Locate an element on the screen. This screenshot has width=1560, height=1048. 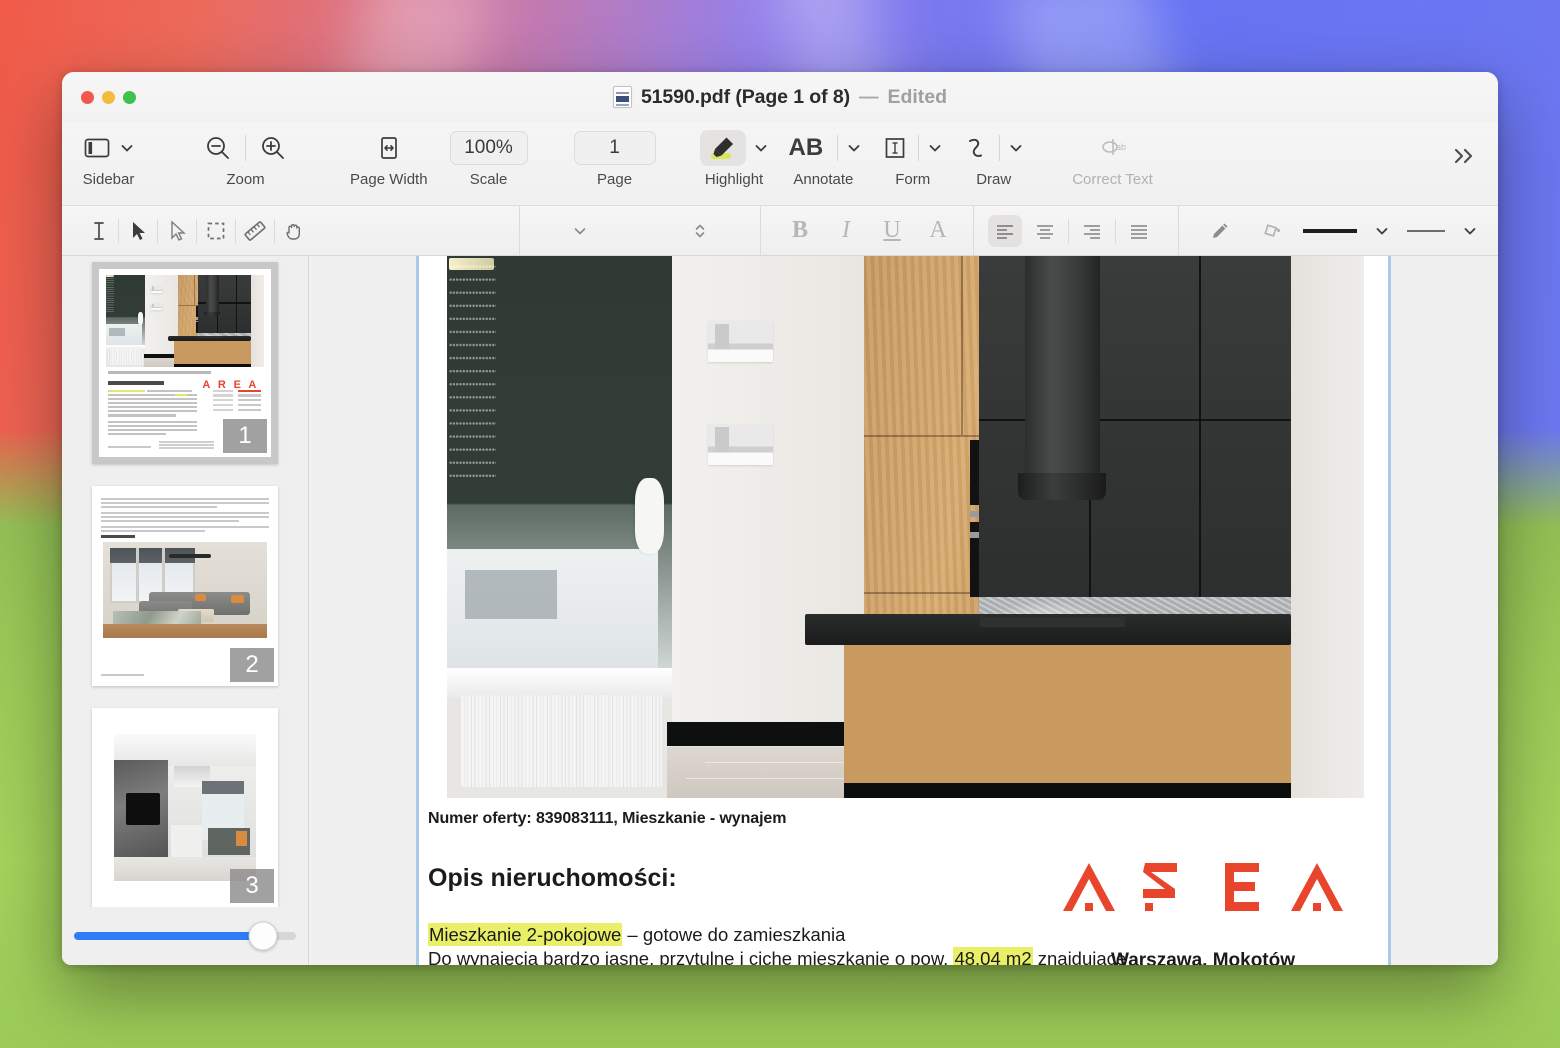
fill-color-paint-bucket-icon is located at coordinates (1272, 231).